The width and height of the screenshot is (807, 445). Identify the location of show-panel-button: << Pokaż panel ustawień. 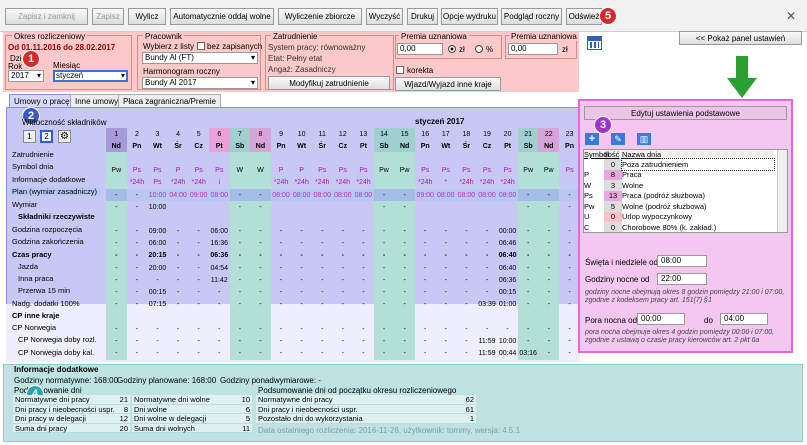
(740, 38).